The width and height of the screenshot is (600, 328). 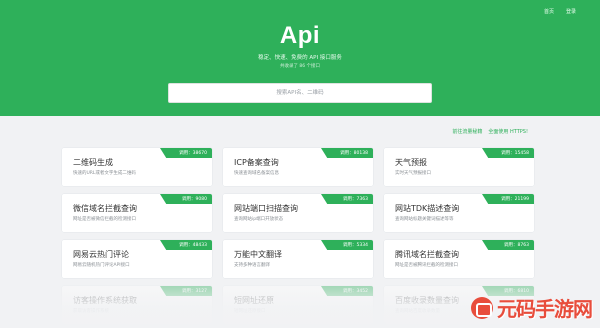 What do you see at coordinates (104, 173) in the screenshot?
I see `card-desc: 快速的URL或者文字生成二维码` at bounding box center [104, 173].